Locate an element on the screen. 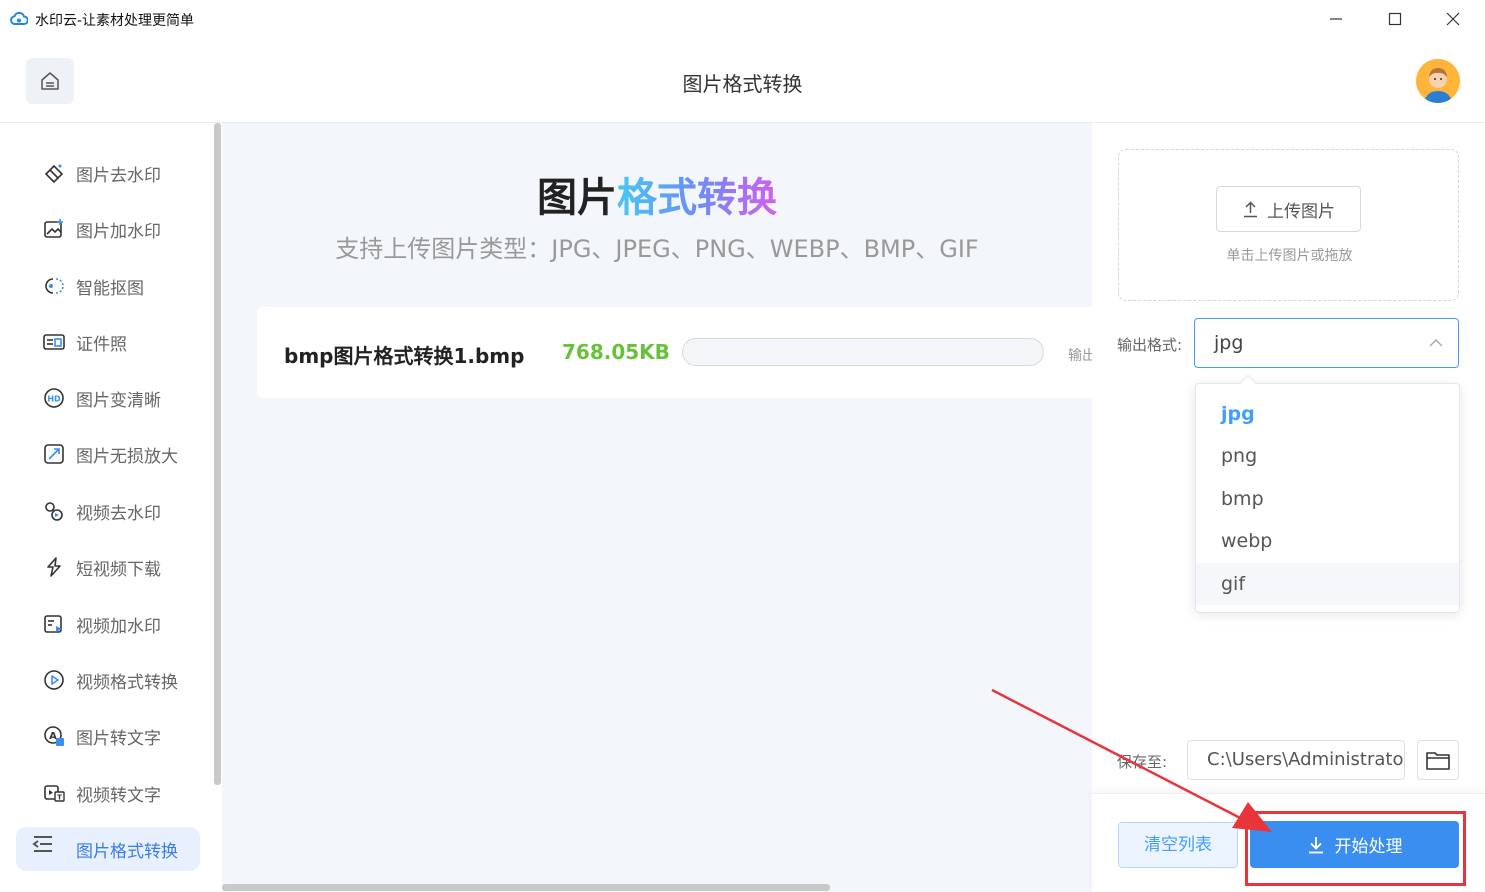  video-text-icon: T is located at coordinates (54, 793).